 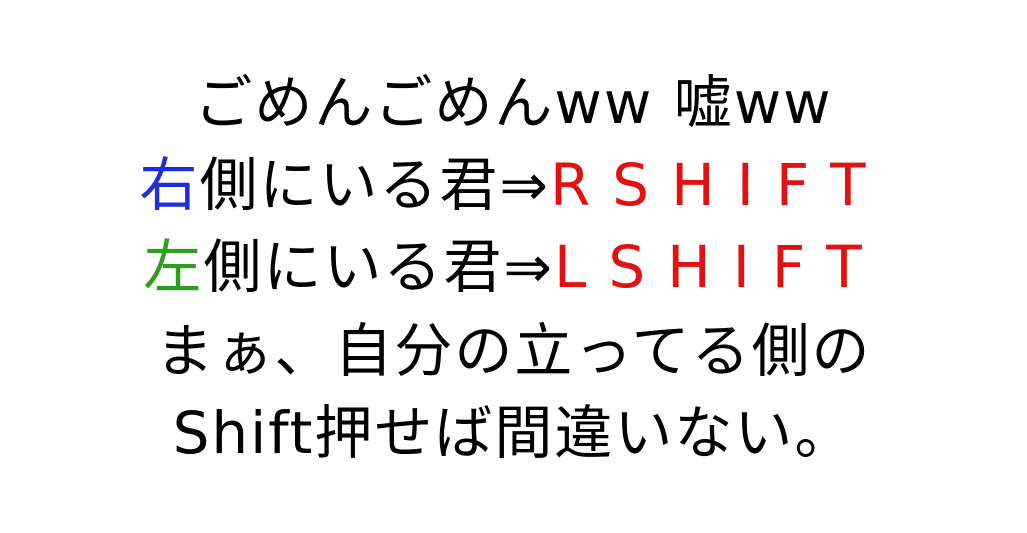 What do you see at coordinates (719, 267) in the screenshot?
I see `lshift-key-label: LSHIFT` at bounding box center [719, 267].